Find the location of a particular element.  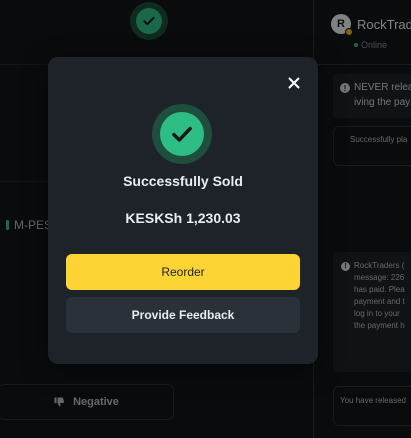

close-icon is located at coordinates (294, 83).